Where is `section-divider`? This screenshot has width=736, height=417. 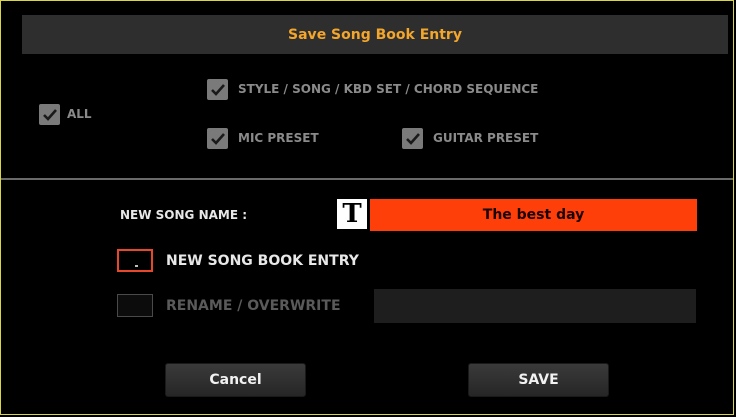
section-divider is located at coordinates (367, 179).